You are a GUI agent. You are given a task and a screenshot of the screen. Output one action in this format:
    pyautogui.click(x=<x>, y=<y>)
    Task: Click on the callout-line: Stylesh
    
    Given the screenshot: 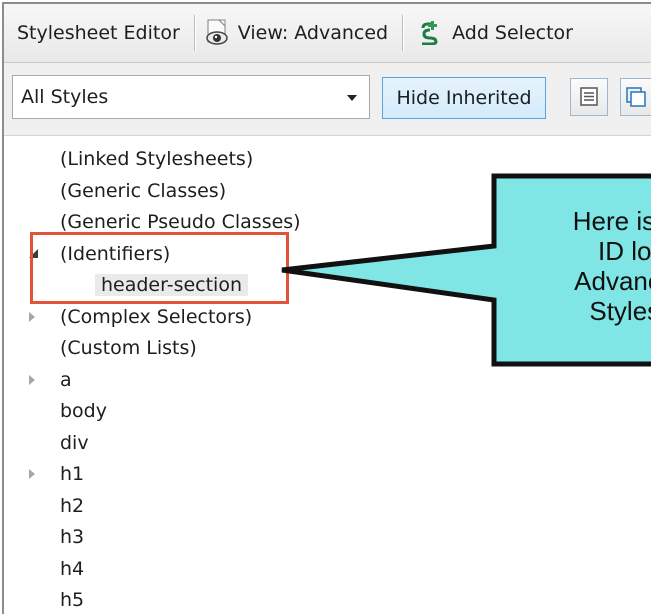 What is the action you would take?
    pyautogui.click(x=620, y=311)
    